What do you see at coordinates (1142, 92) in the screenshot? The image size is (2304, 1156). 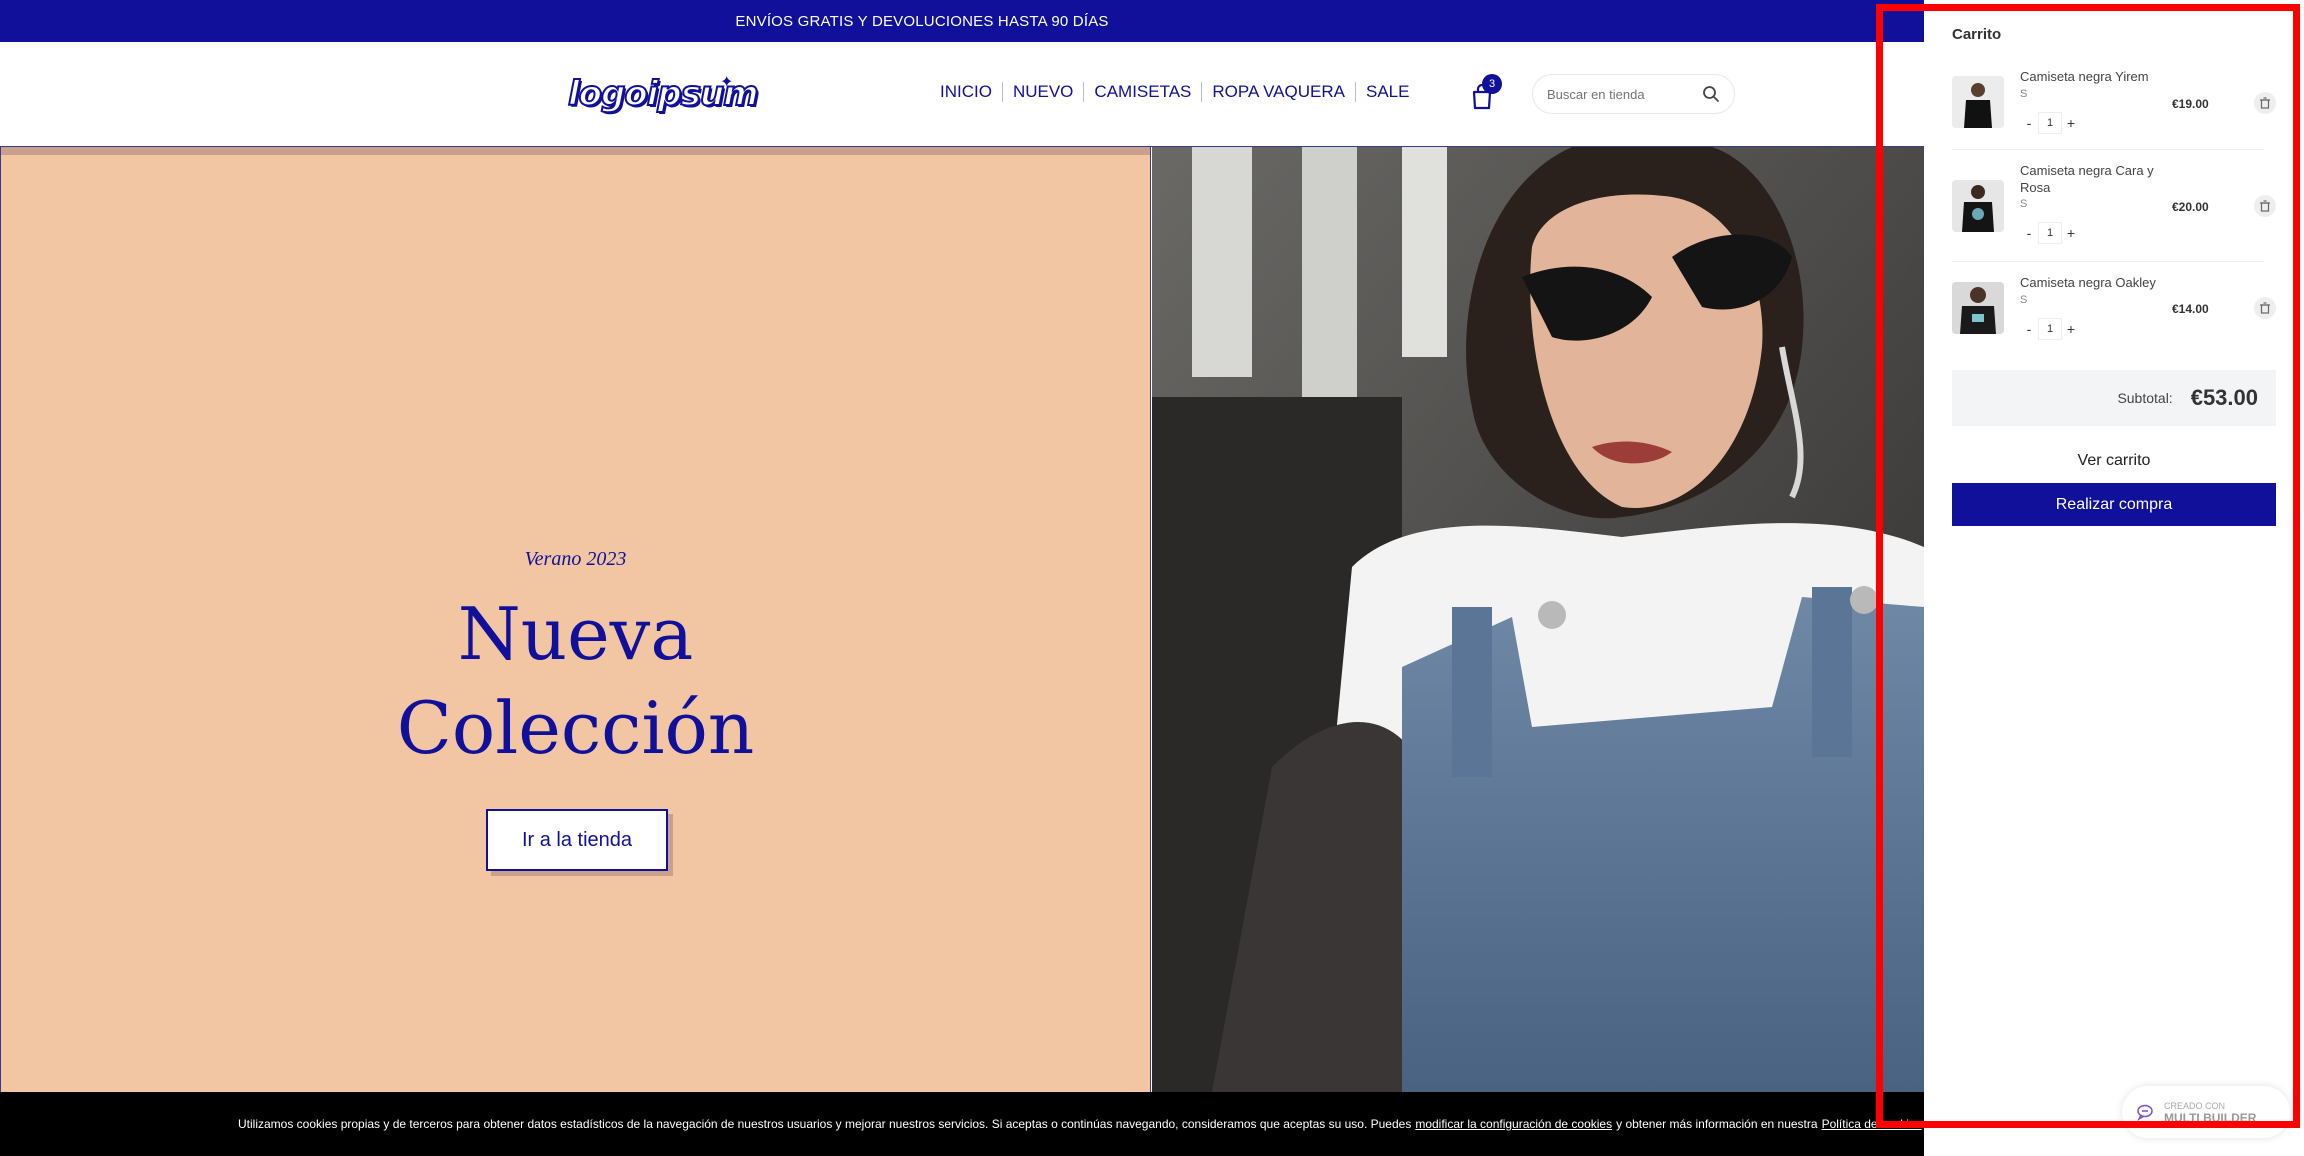 I see `nav-item-camisetas: CAMISETAS` at bounding box center [1142, 92].